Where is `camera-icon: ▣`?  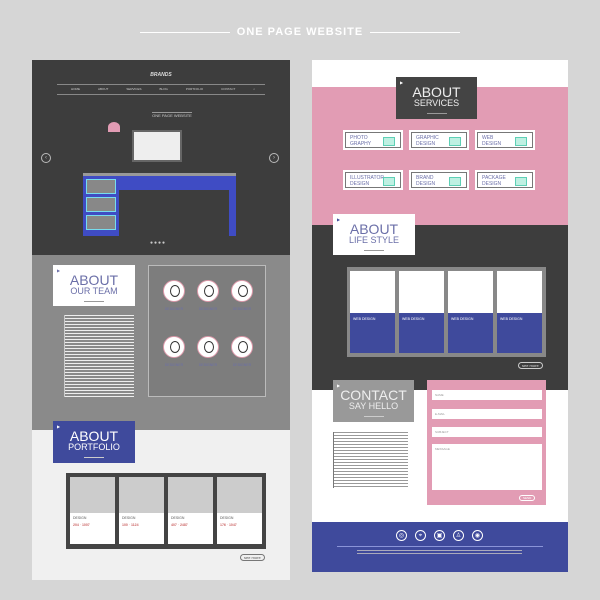
camera-icon: ▣ is located at coordinates (439, 535).